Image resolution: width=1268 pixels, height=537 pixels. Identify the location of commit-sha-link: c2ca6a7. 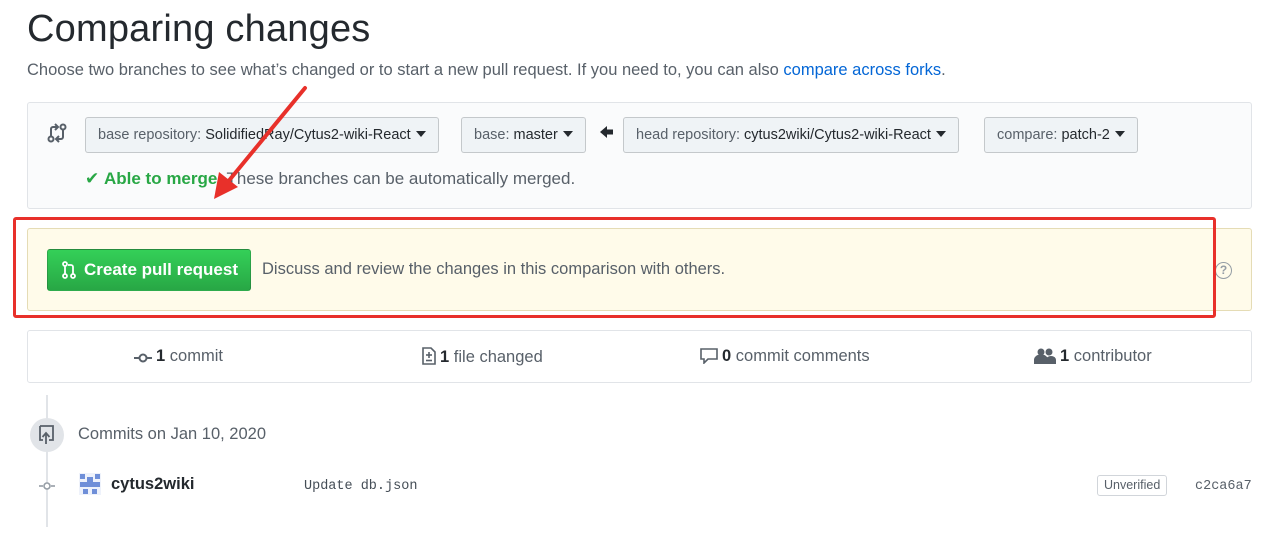
(1223, 486).